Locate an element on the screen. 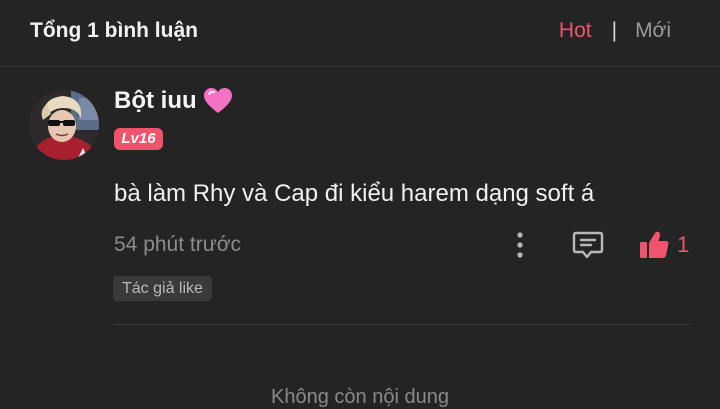 The image size is (720, 409). sort-hot-tab: Hot is located at coordinates (575, 31).